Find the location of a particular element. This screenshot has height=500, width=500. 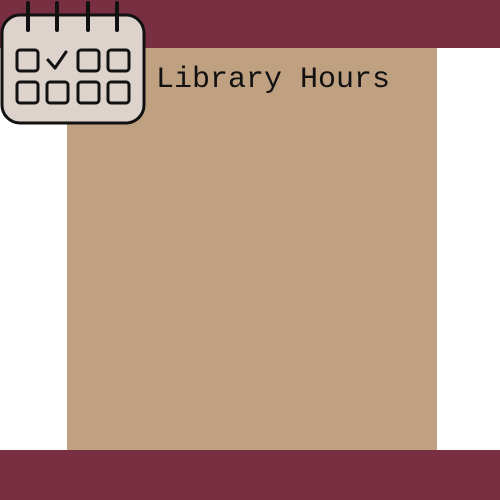

calendar-icon is located at coordinates (73, 63).